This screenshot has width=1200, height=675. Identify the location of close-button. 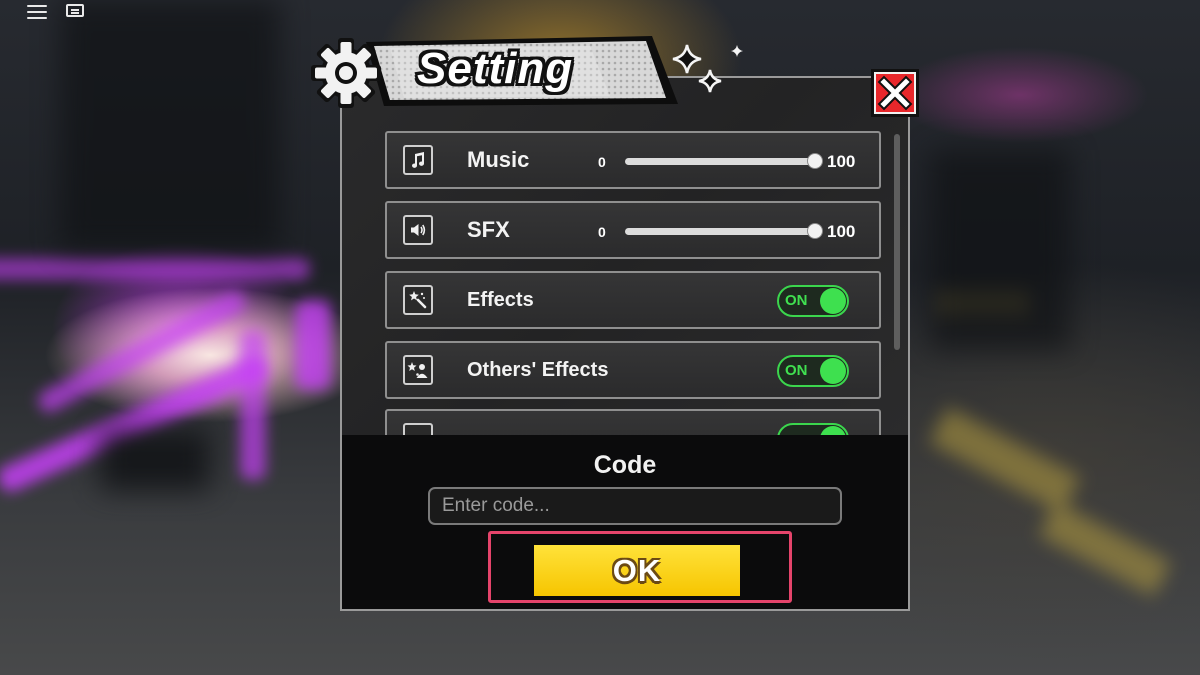
(895, 93).